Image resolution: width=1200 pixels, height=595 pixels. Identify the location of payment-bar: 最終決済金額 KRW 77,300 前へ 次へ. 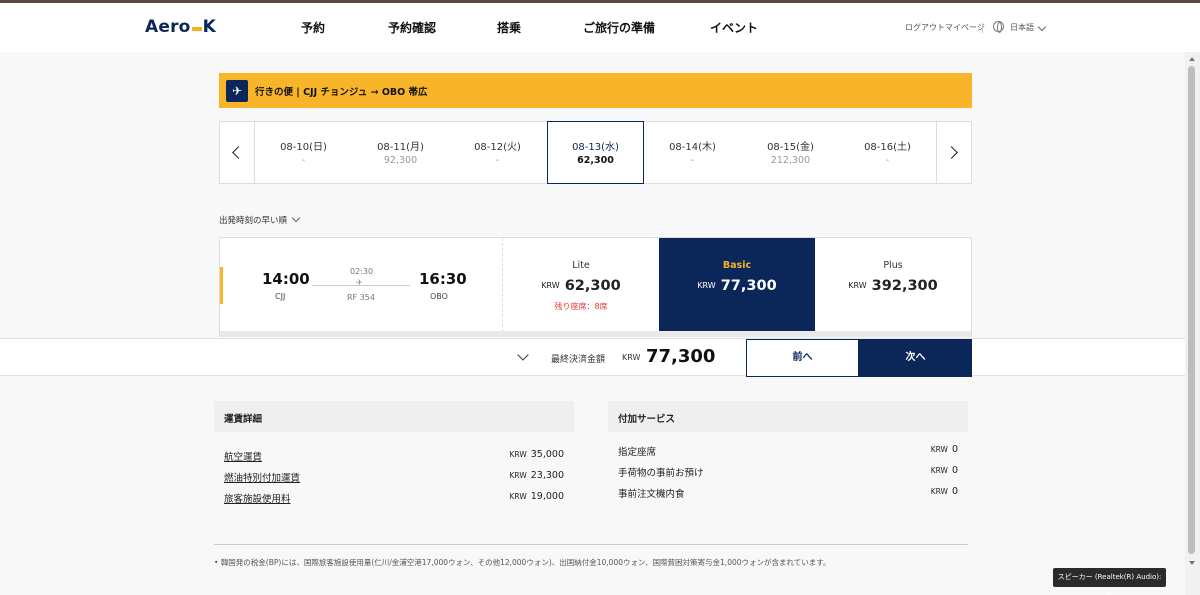
(592, 357).